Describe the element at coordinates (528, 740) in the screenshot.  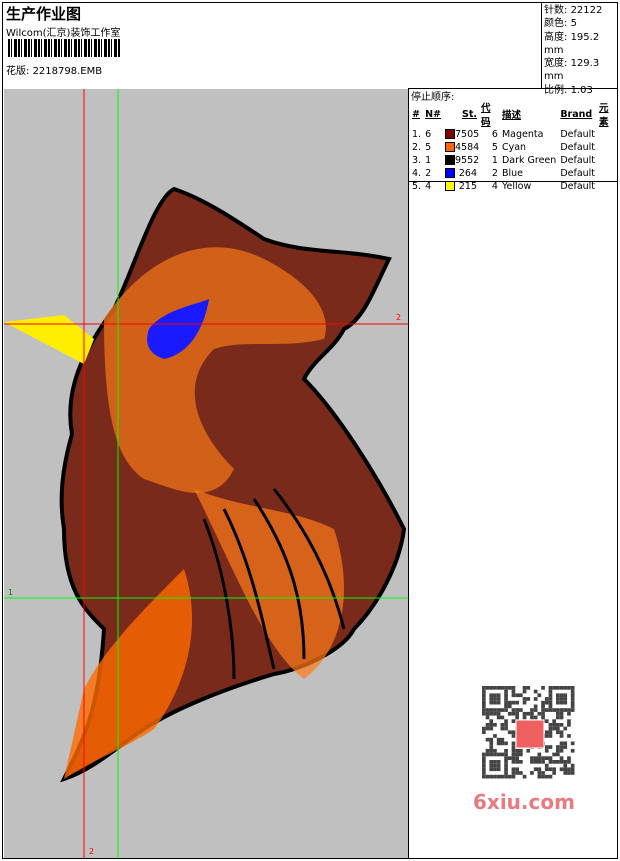
I see `qr-code` at that location.